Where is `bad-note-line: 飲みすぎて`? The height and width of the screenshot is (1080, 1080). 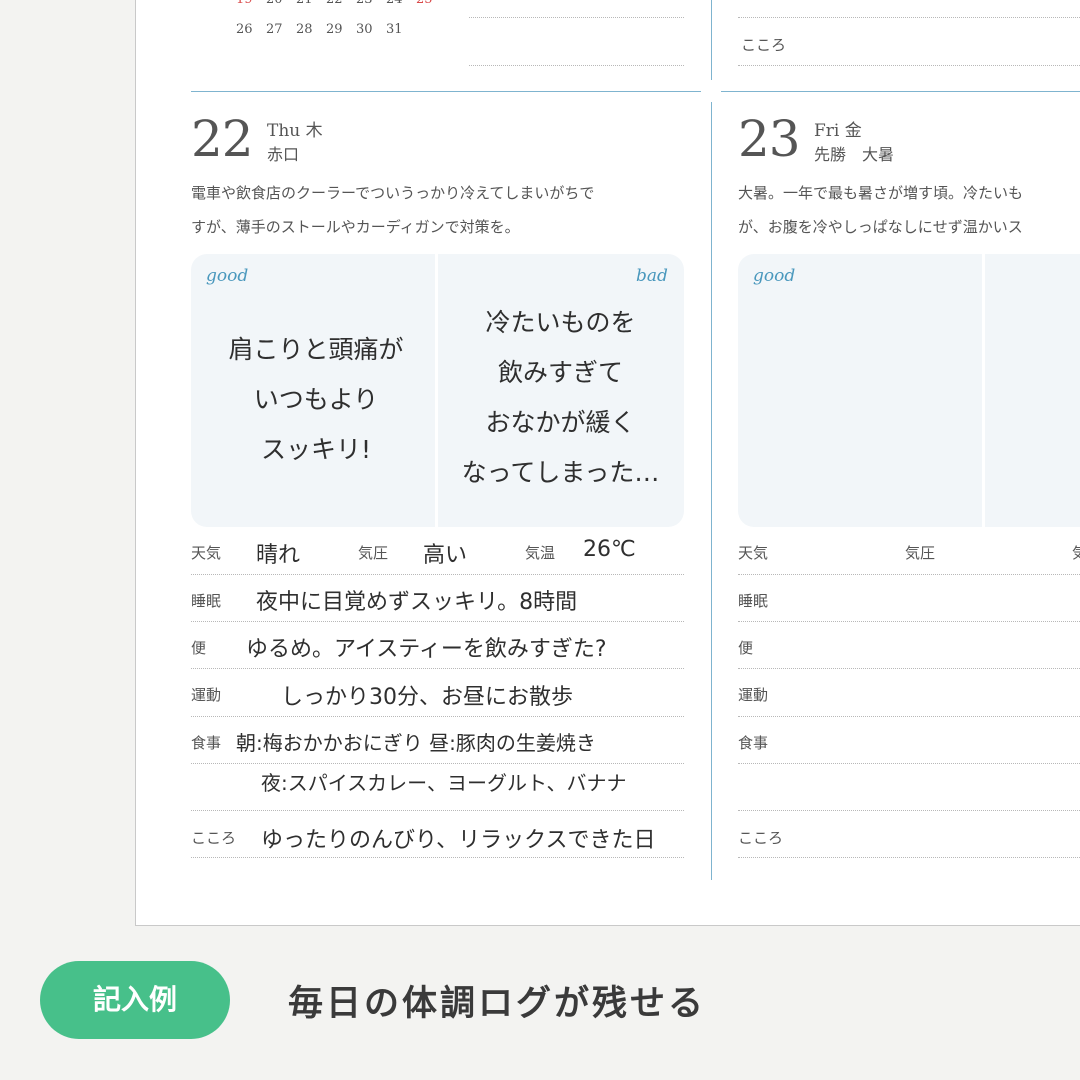
bad-note-line: 飲みすぎて is located at coordinates (560, 372).